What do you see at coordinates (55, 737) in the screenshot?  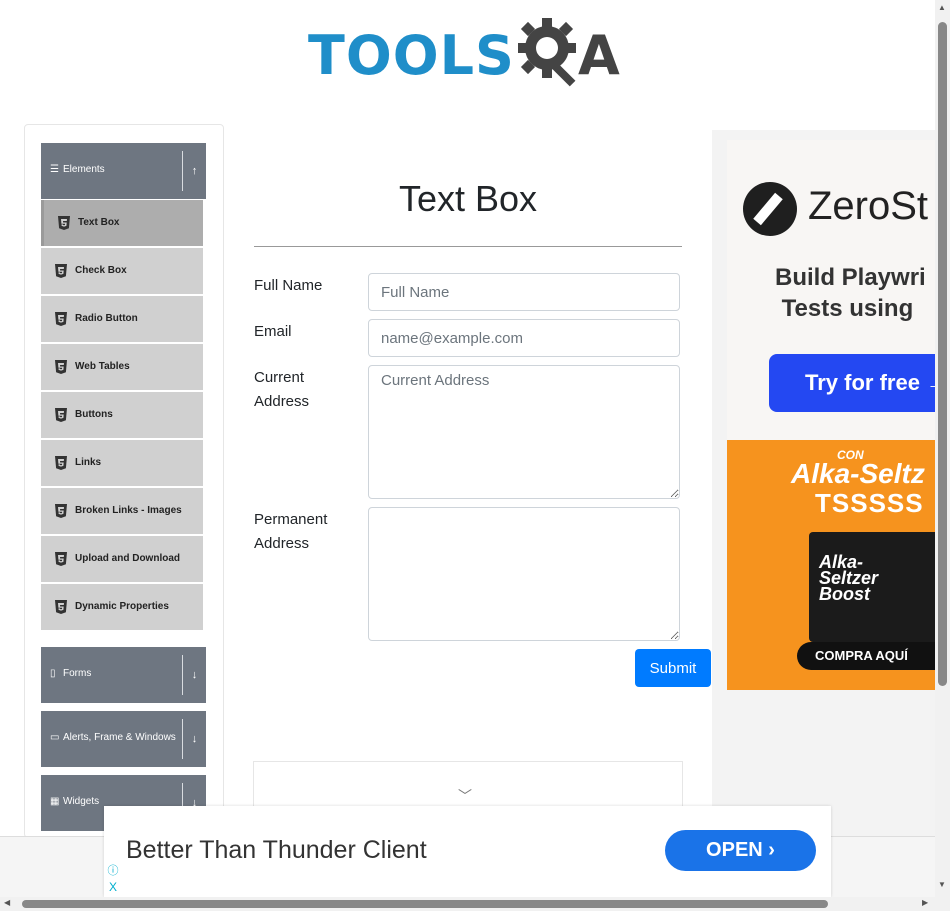 I see `window-icon: ▭` at bounding box center [55, 737].